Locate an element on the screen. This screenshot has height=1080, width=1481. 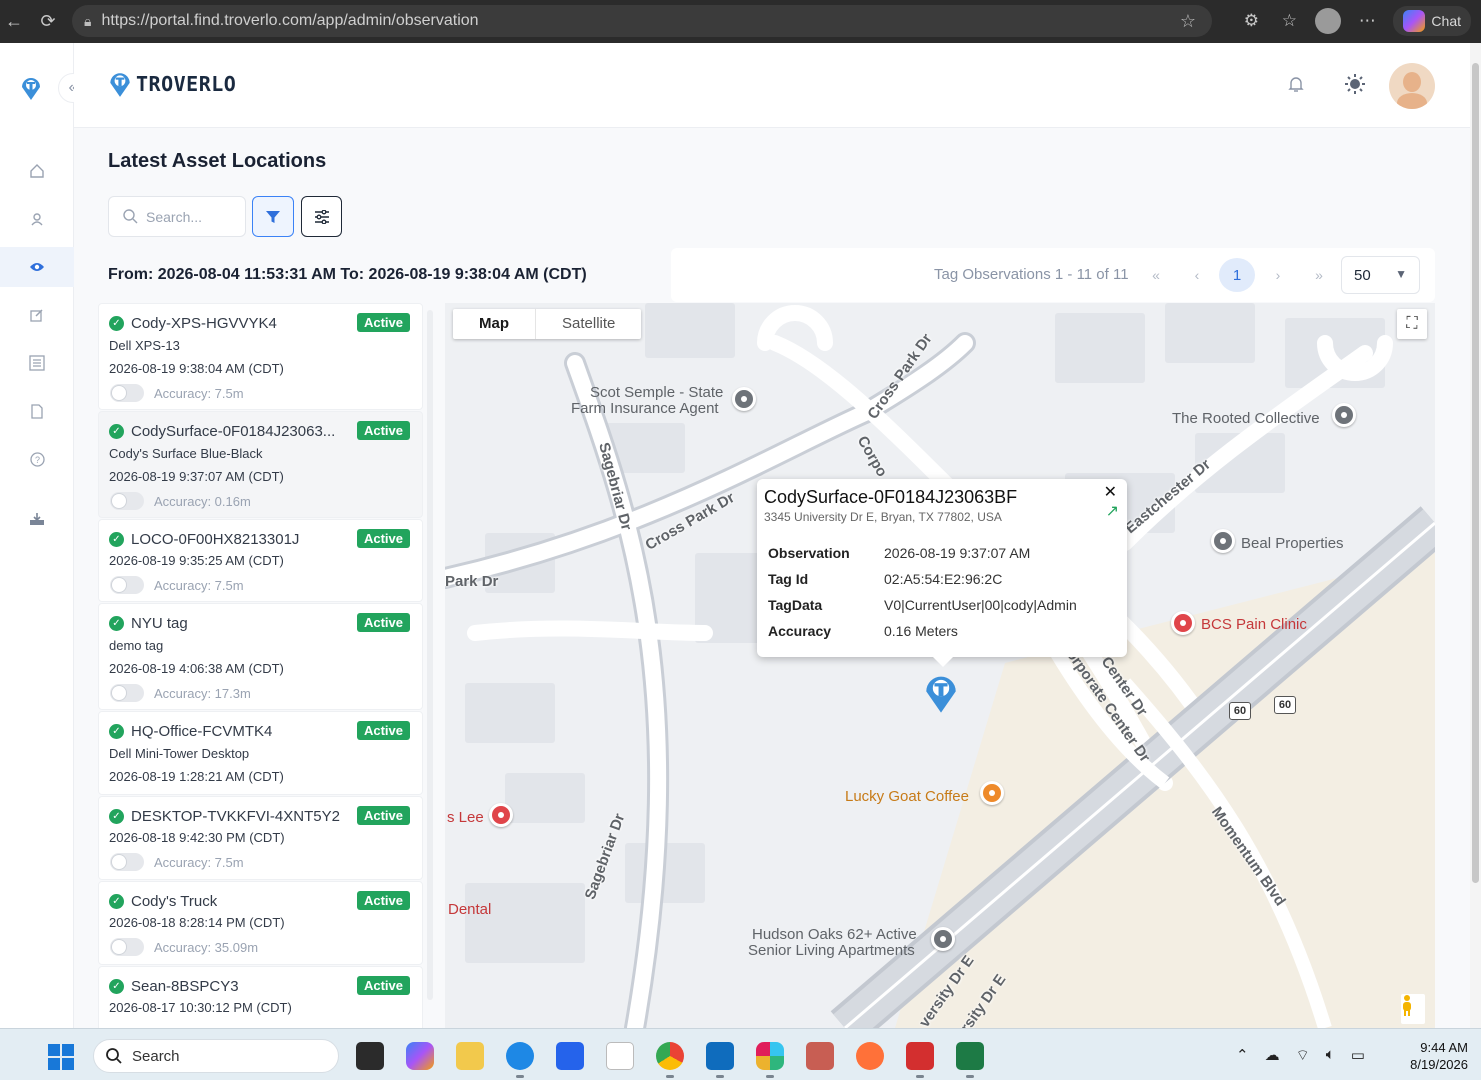
battery-icon: ▭ is located at coordinates (1358, 1055).